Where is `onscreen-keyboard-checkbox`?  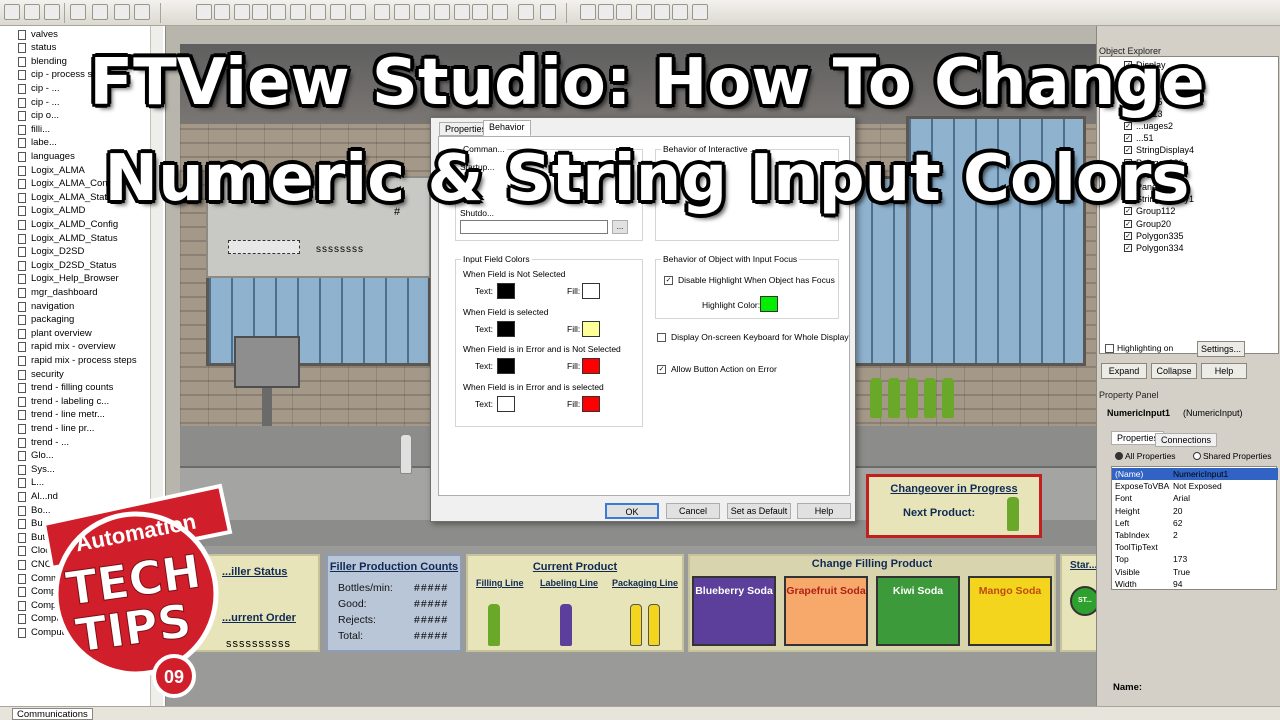
onscreen-keyboard-checkbox is located at coordinates (661, 337).